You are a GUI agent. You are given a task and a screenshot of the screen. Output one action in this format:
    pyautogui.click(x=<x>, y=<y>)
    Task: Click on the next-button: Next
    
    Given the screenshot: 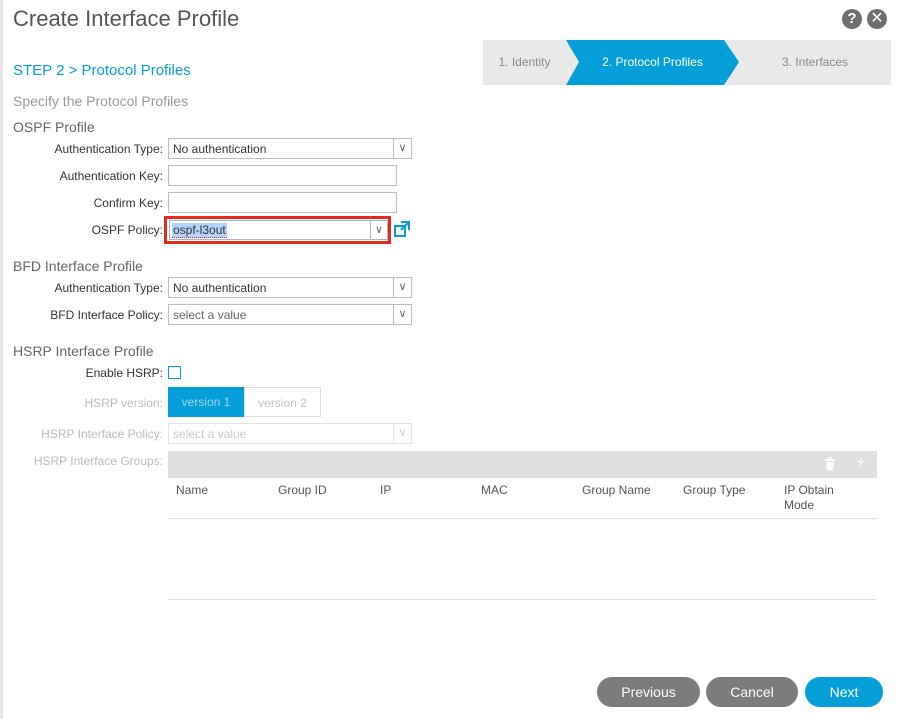 What is the action you would take?
    pyautogui.click(x=844, y=692)
    